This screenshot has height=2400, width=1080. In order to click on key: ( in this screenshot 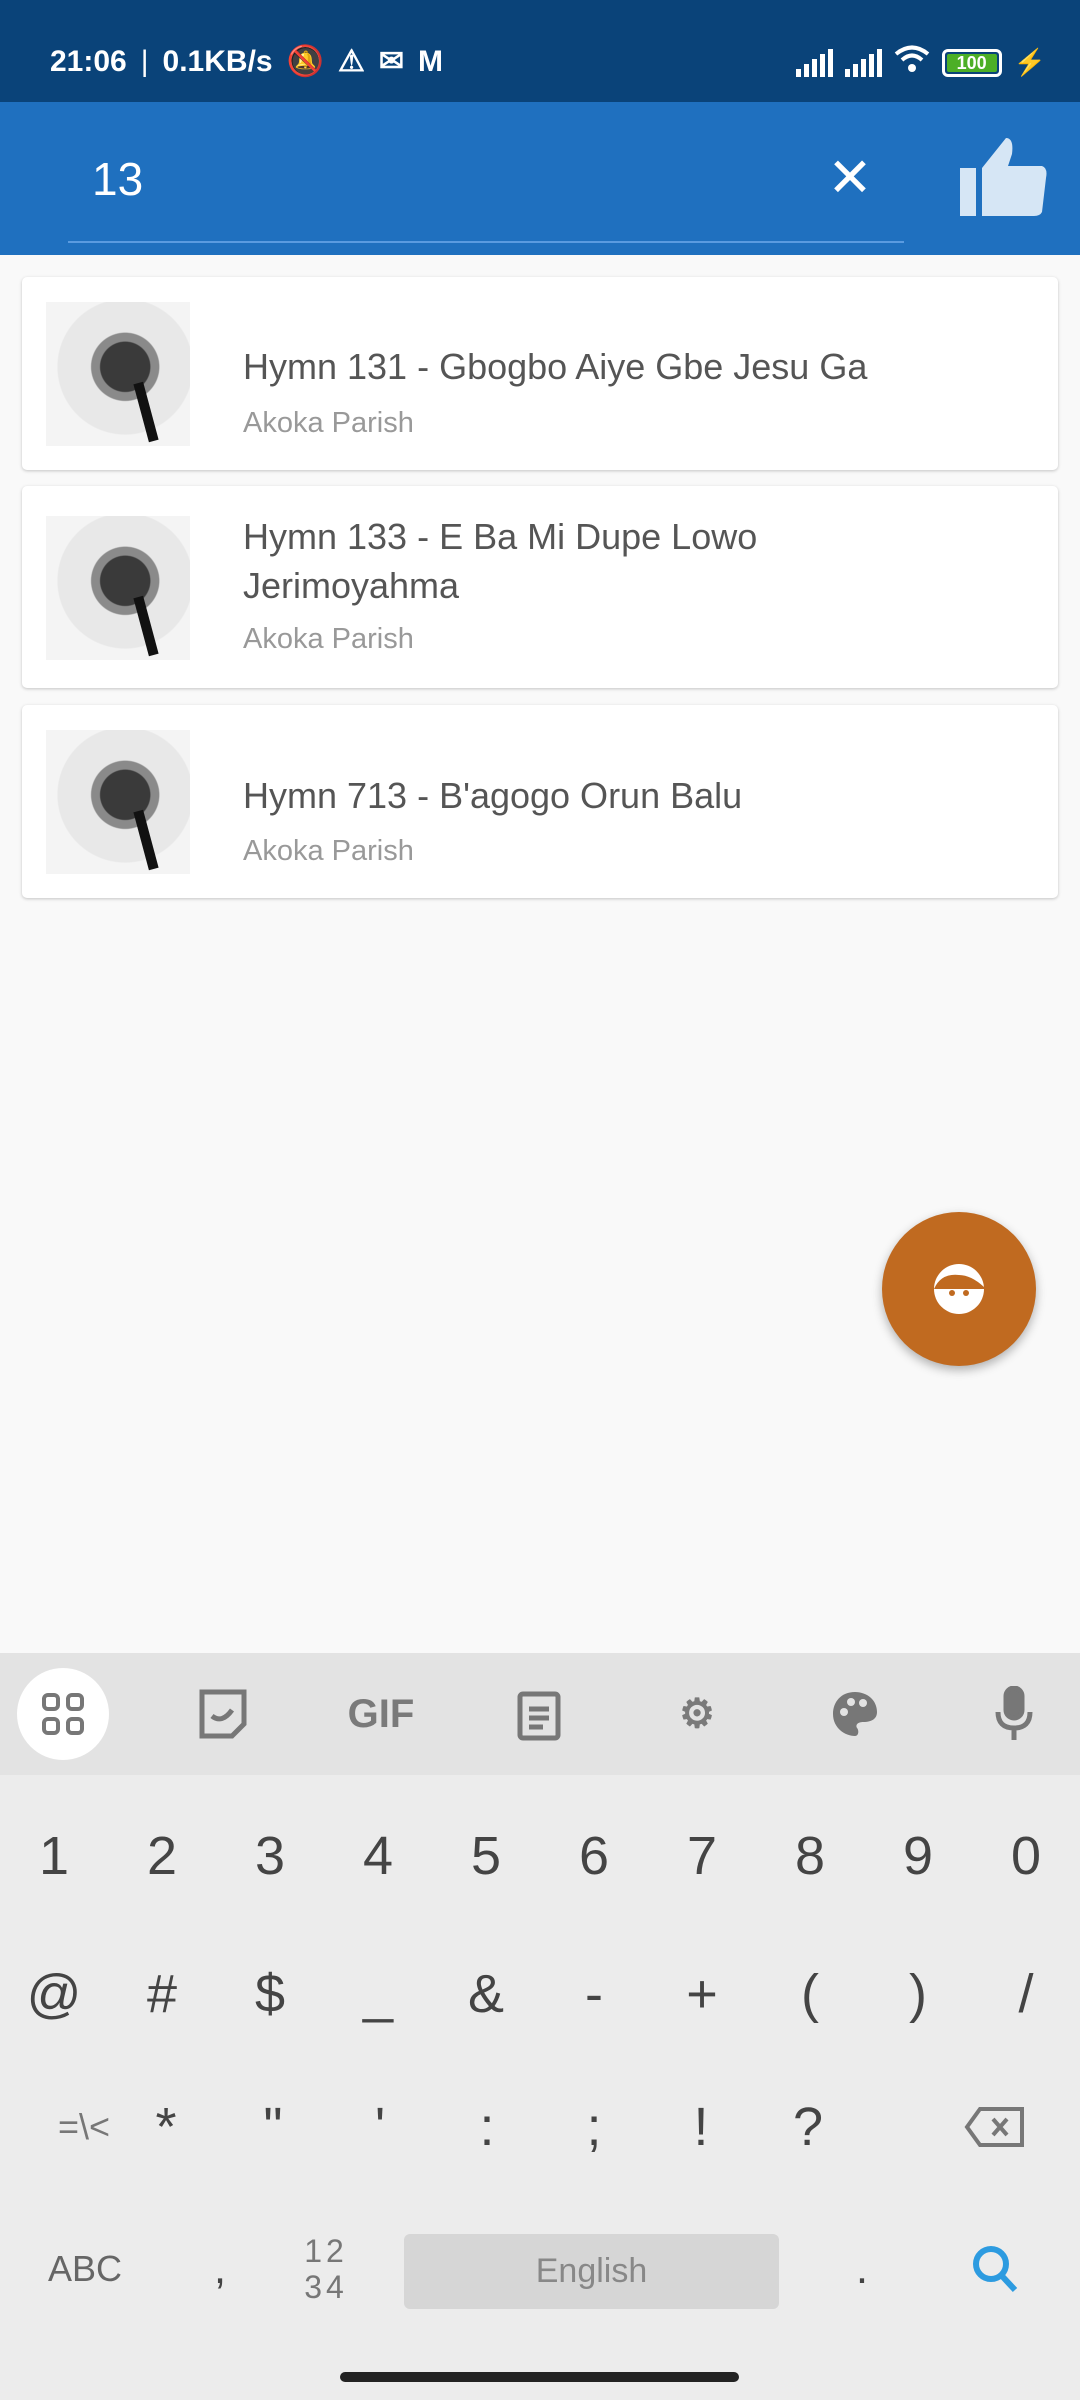, I will do `click(810, 1994)`.